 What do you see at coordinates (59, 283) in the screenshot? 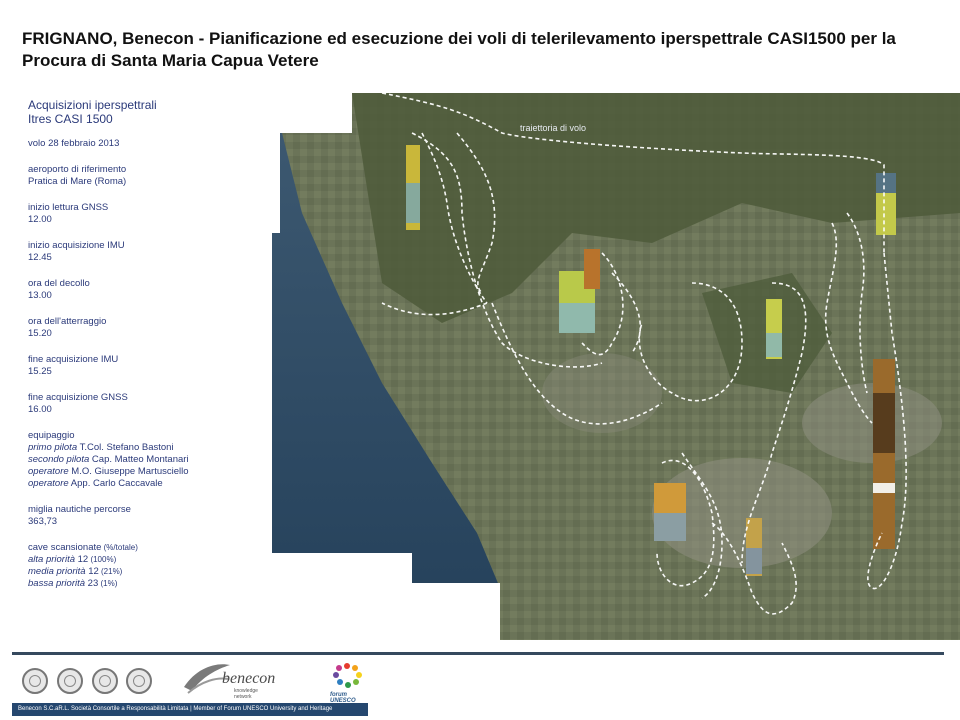
I see `takeoff-label: ora del decollo` at bounding box center [59, 283].